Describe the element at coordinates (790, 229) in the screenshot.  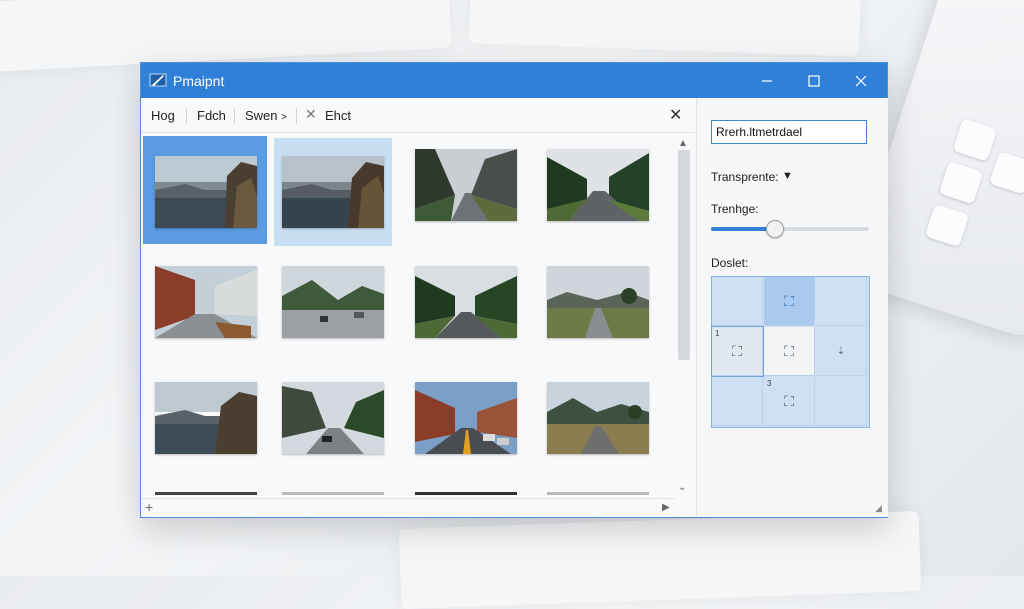
I see `threshold-slider` at that location.